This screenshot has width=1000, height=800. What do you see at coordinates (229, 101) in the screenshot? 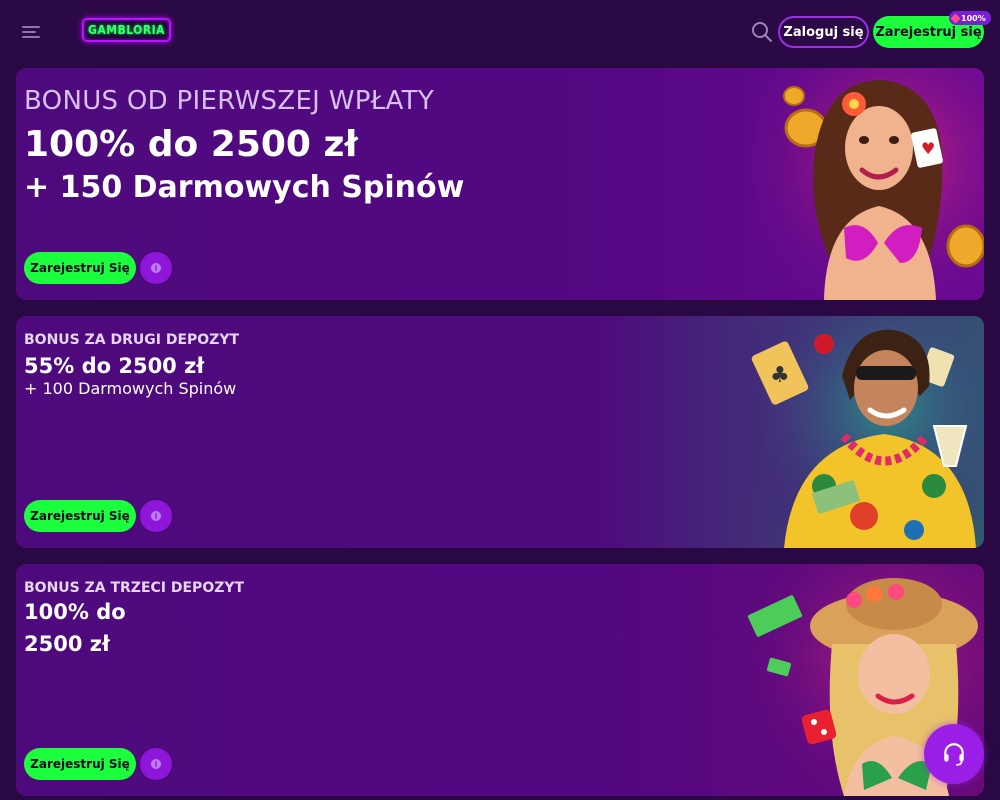
I see `card-subtitle: BONUS OD PIERWSZEJ WPŁATY` at bounding box center [229, 101].